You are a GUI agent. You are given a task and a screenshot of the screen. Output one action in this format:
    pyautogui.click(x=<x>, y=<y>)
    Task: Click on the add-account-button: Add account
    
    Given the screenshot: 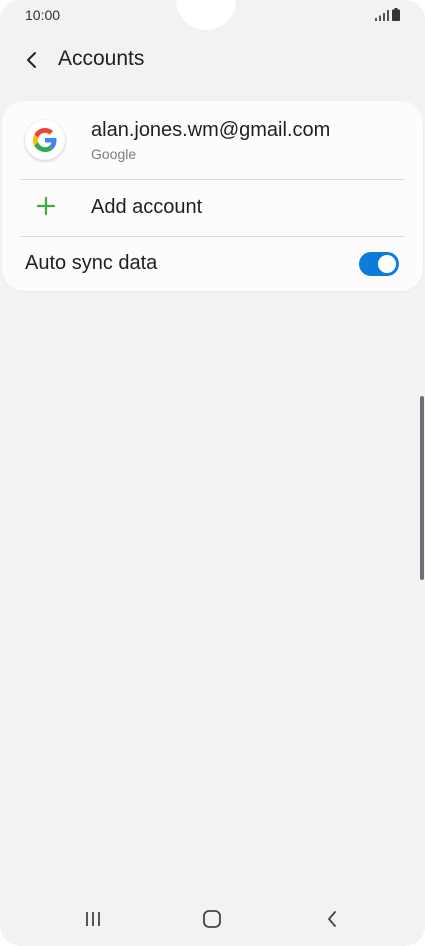 What is the action you would take?
    pyautogui.click(x=212, y=207)
    